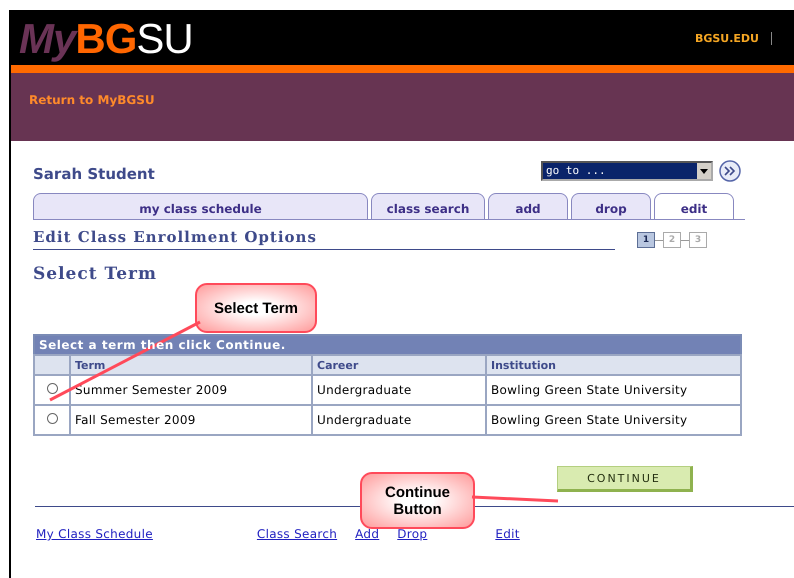 This screenshot has height=578, width=794. I want to click on footer-link: Add, so click(367, 534).